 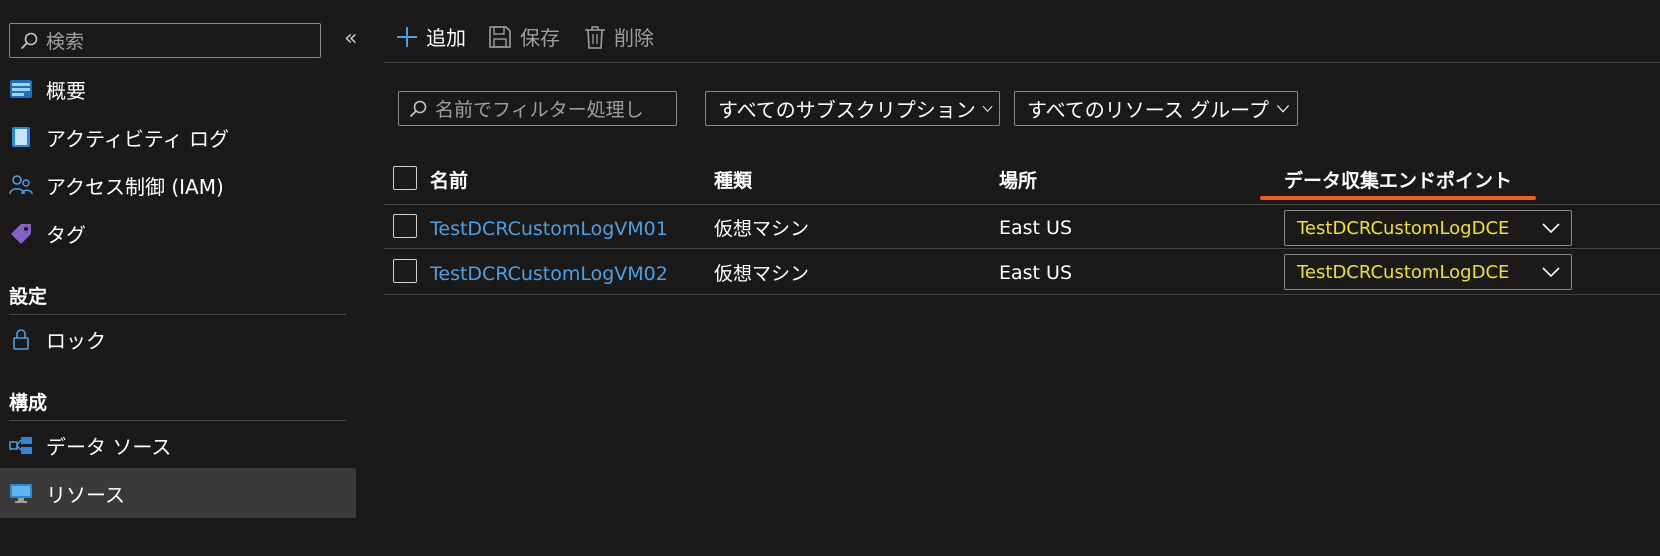 What do you see at coordinates (21, 493) in the screenshot?
I see `resources-icon` at bounding box center [21, 493].